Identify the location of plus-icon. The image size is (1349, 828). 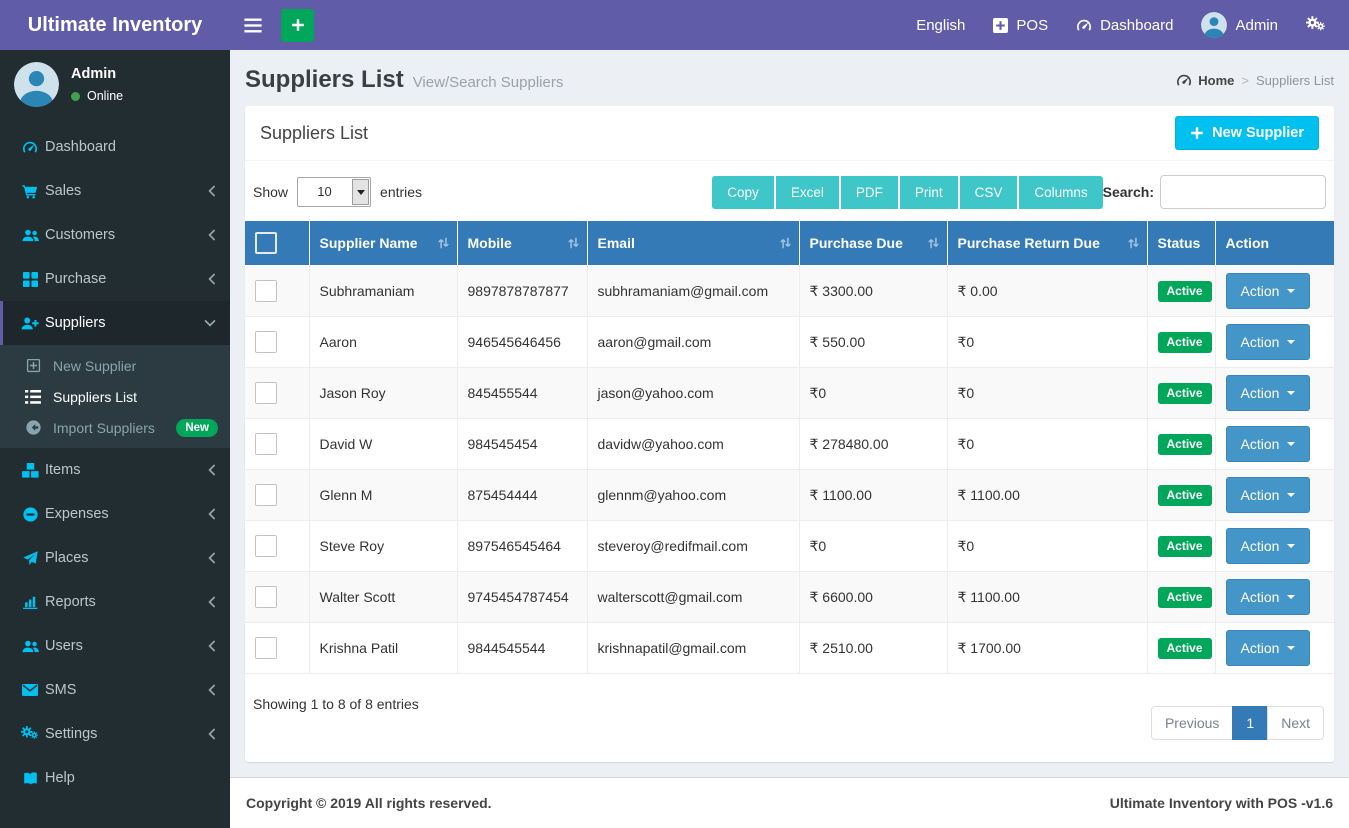
(1197, 133).